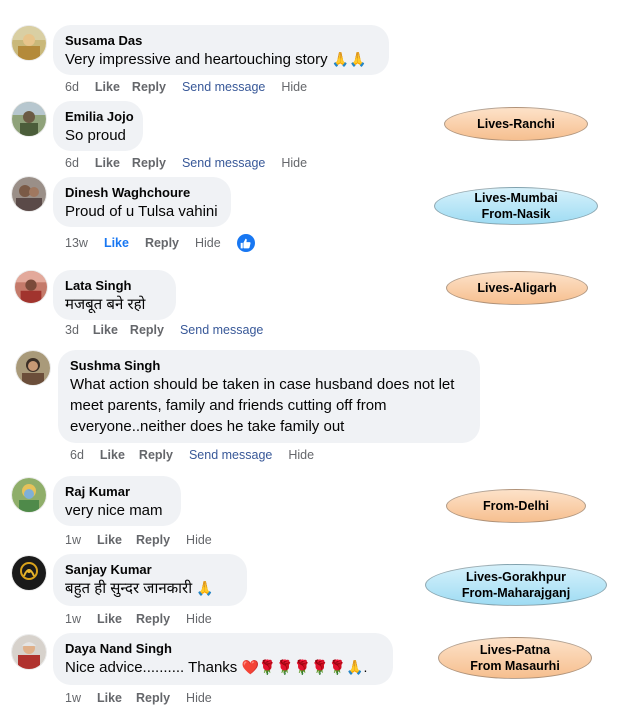  I want to click on tag-line: Lives-Mumbai, so click(516, 198).